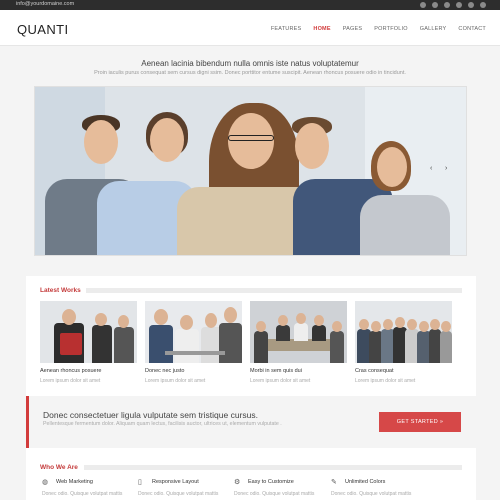  I want to click on gear-icon: ⚙, so click(237, 482).